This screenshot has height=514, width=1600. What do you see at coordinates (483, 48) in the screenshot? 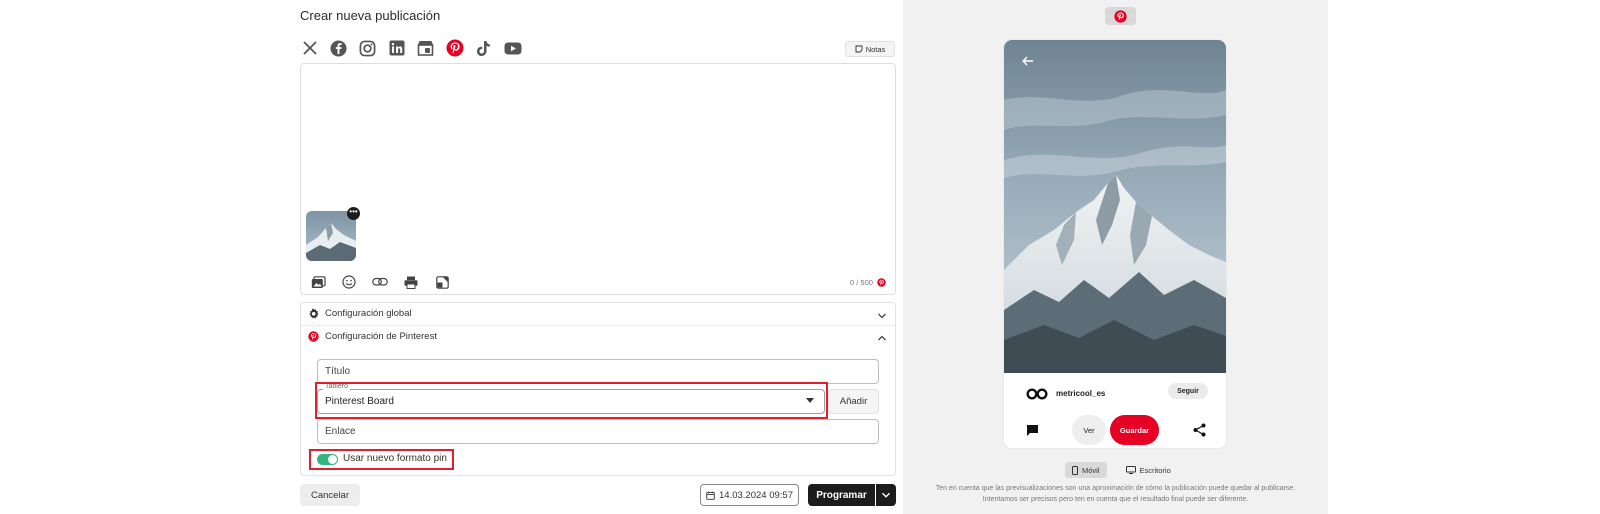
I see `tiktok-icon` at bounding box center [483, 48].